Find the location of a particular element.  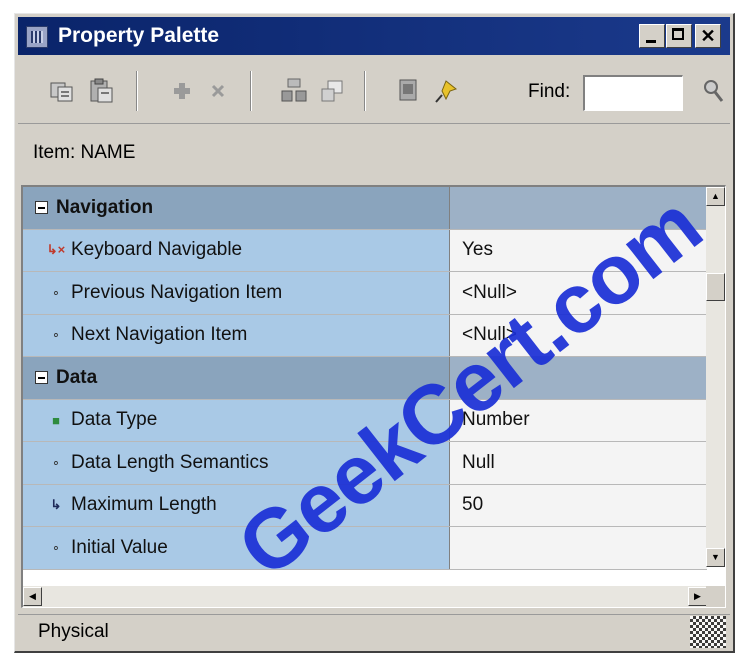

arrow-down-icon: ▼ is located at coordinates (715, 557).